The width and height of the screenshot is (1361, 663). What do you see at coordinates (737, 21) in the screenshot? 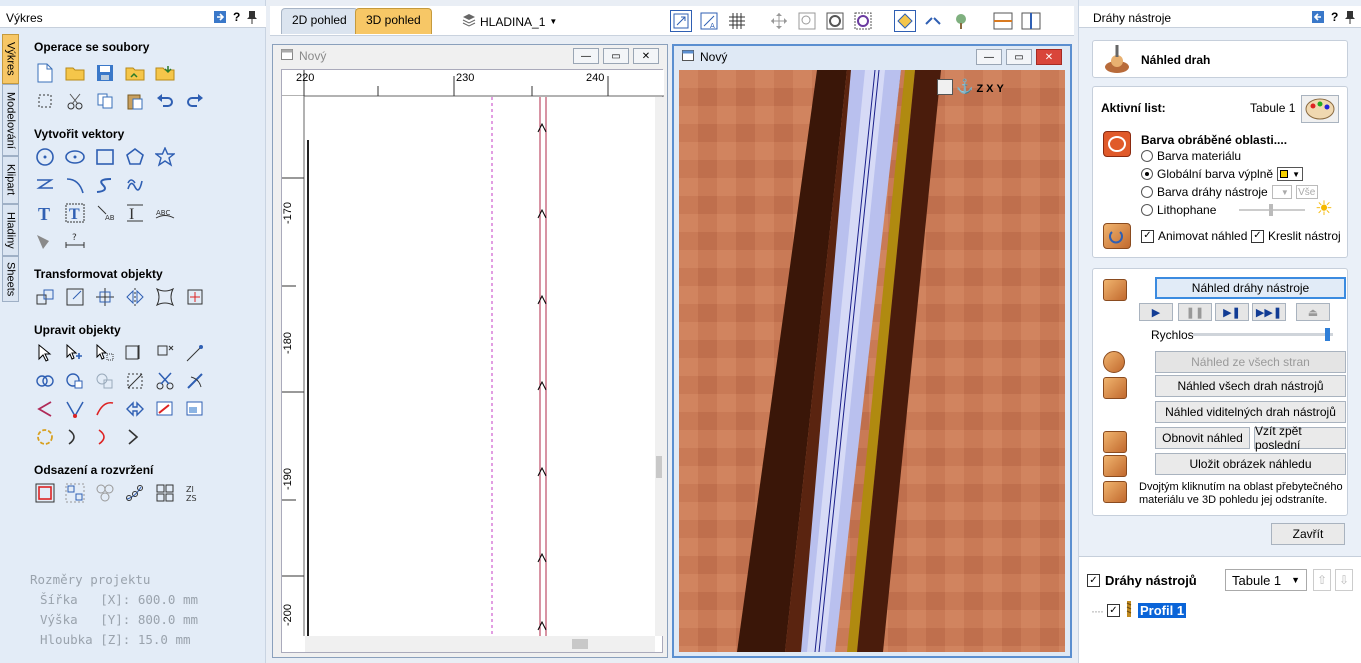
I see `grid-icon` at bounding box center [737, 21].